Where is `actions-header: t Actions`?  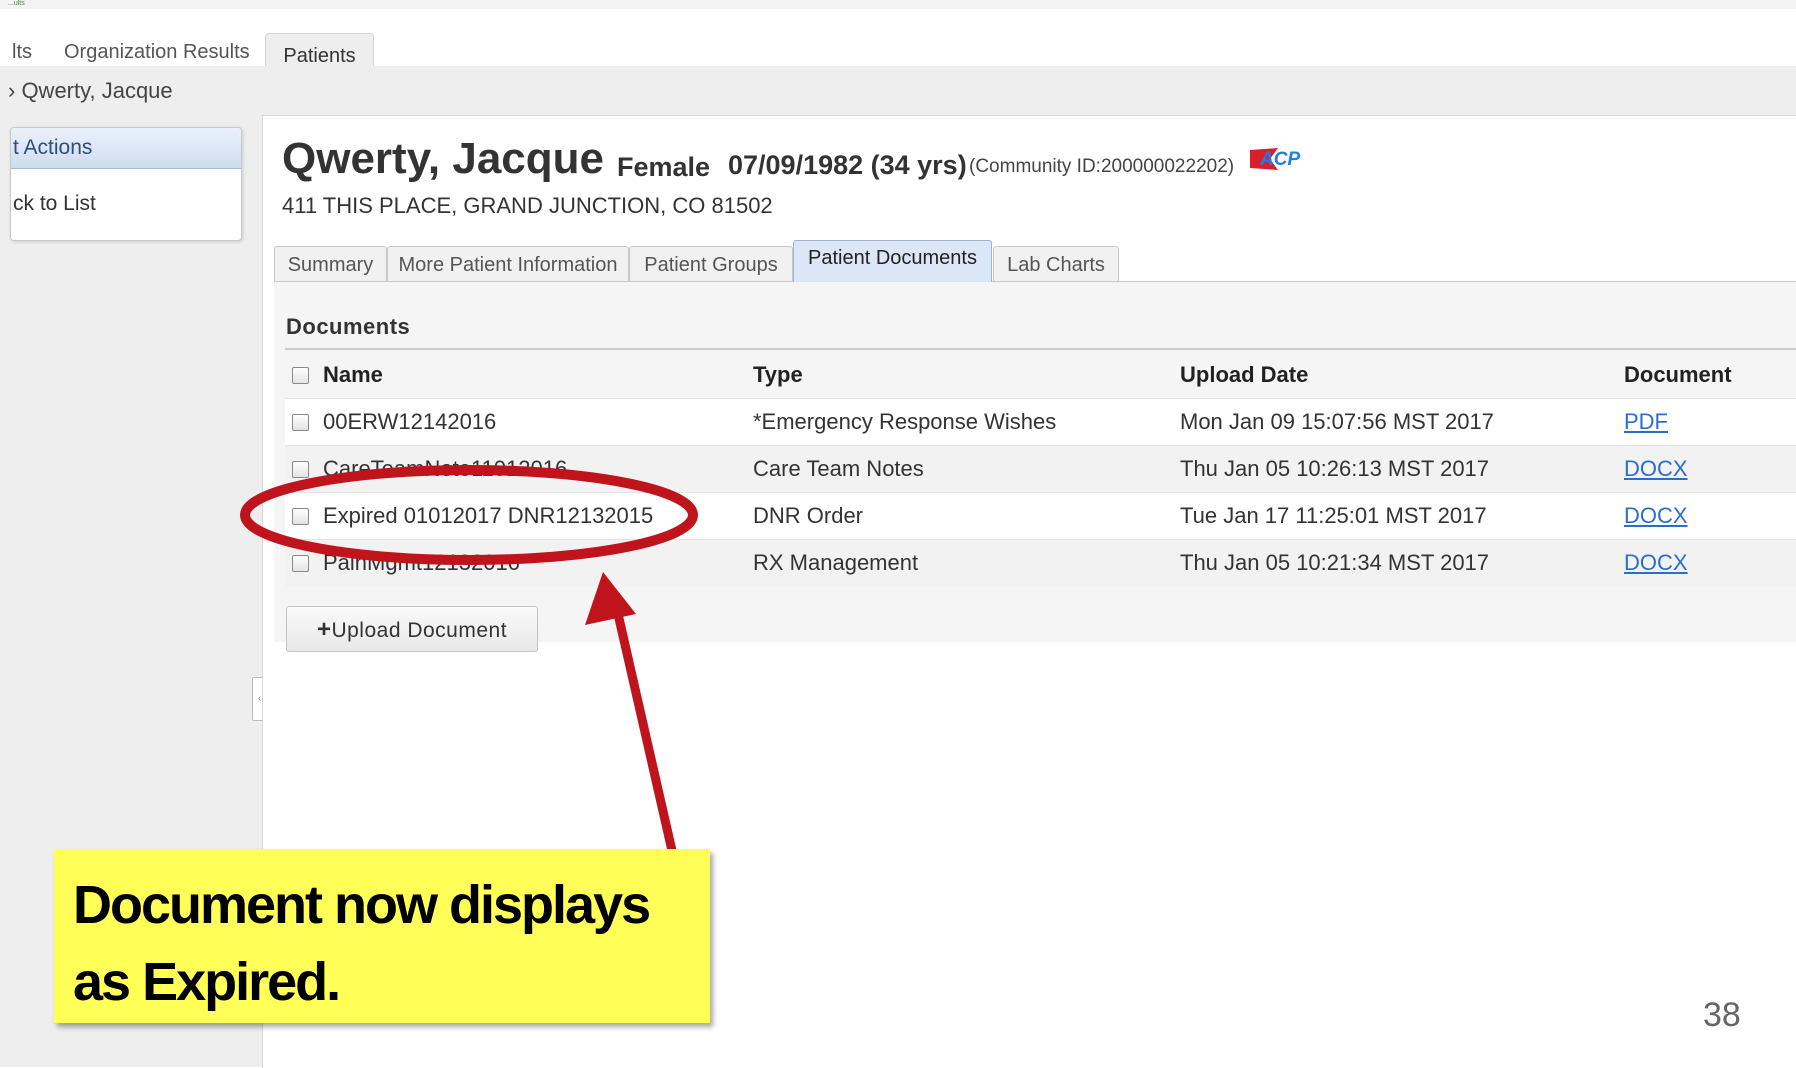 actions-header: t Actions is located at coordinates (126, 148).